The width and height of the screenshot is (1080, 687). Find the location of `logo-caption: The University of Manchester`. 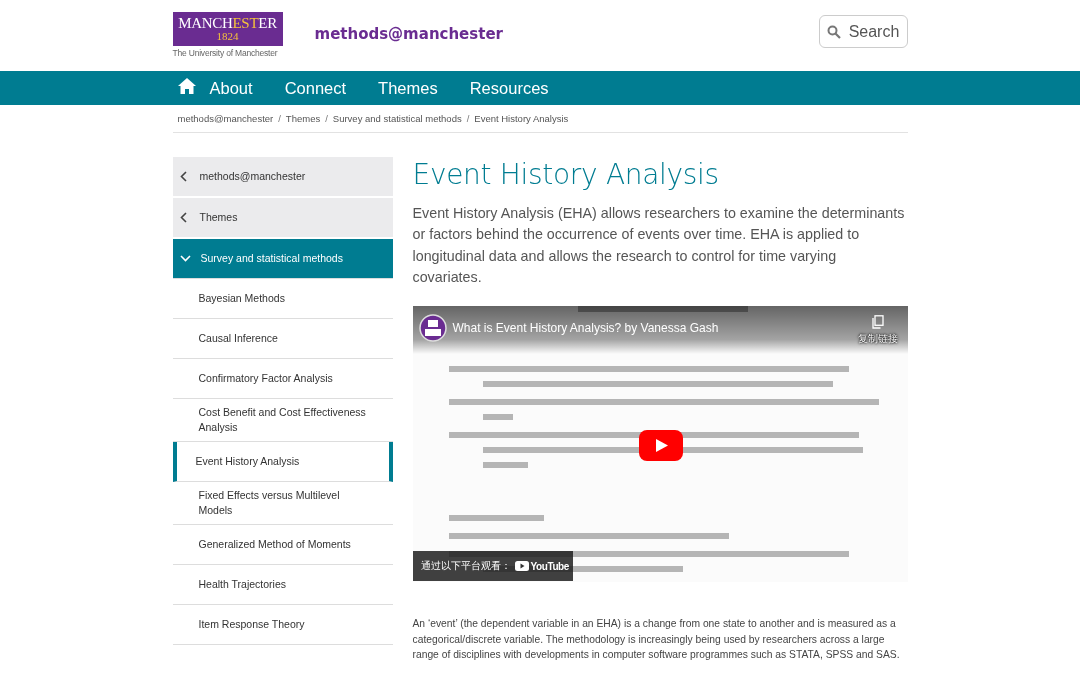

logo-caption: The University of Manchester is located at coordinates (225, 53).